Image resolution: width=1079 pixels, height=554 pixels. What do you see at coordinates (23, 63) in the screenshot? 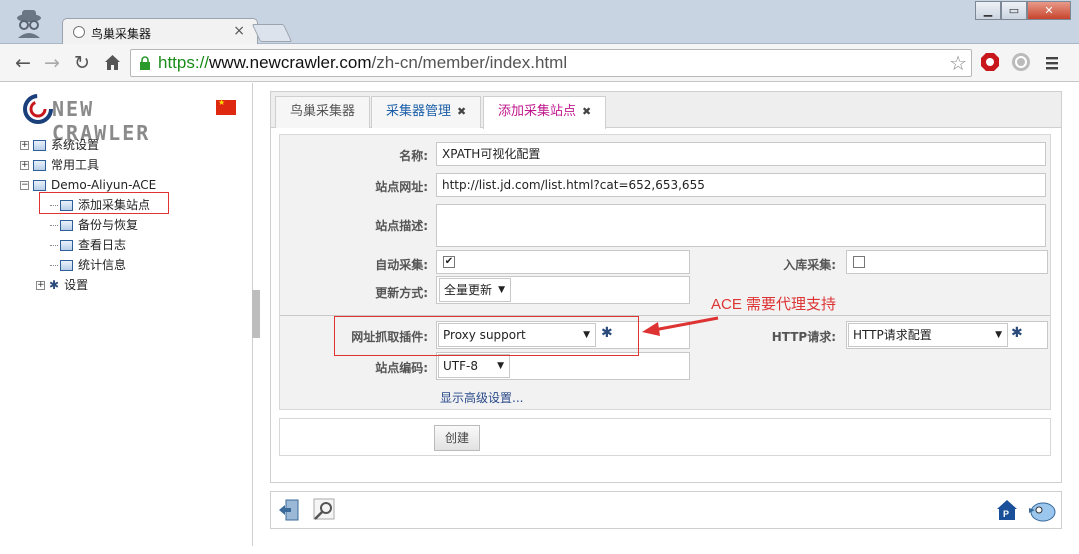
I see `back-arrow-icon: ←` at bounding box center [23, 63].